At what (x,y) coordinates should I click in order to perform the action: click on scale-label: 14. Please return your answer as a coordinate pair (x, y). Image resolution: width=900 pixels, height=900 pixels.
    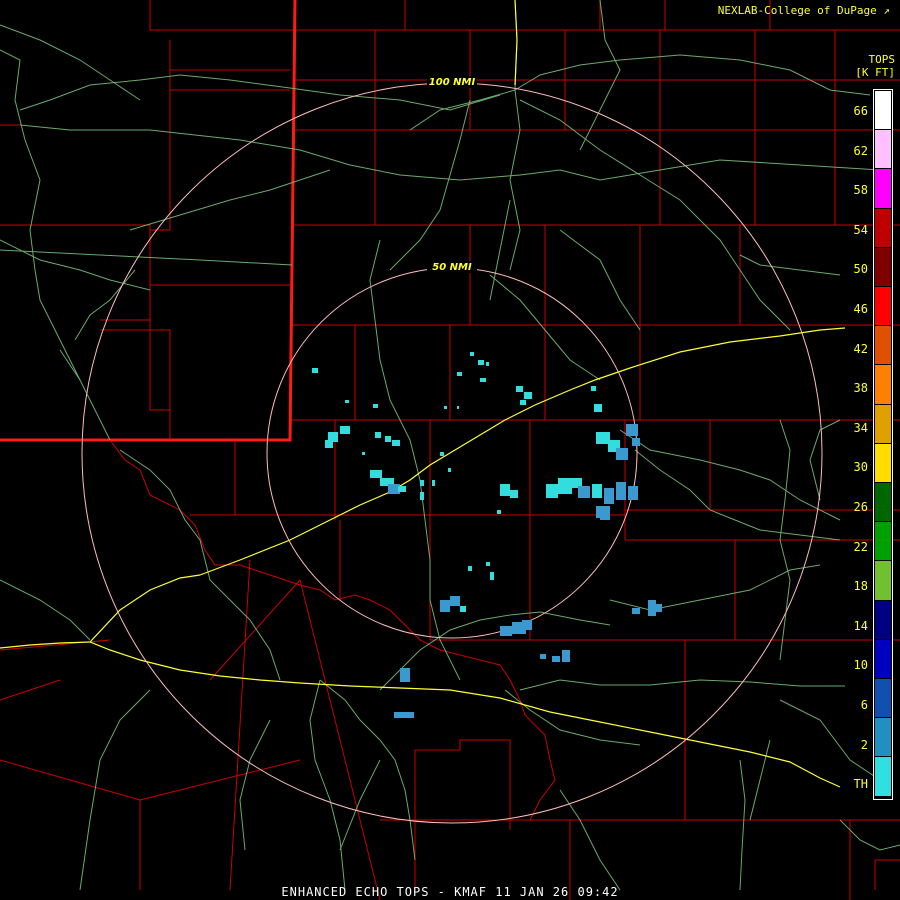
    Looking at the image, I should click on (860, 625).